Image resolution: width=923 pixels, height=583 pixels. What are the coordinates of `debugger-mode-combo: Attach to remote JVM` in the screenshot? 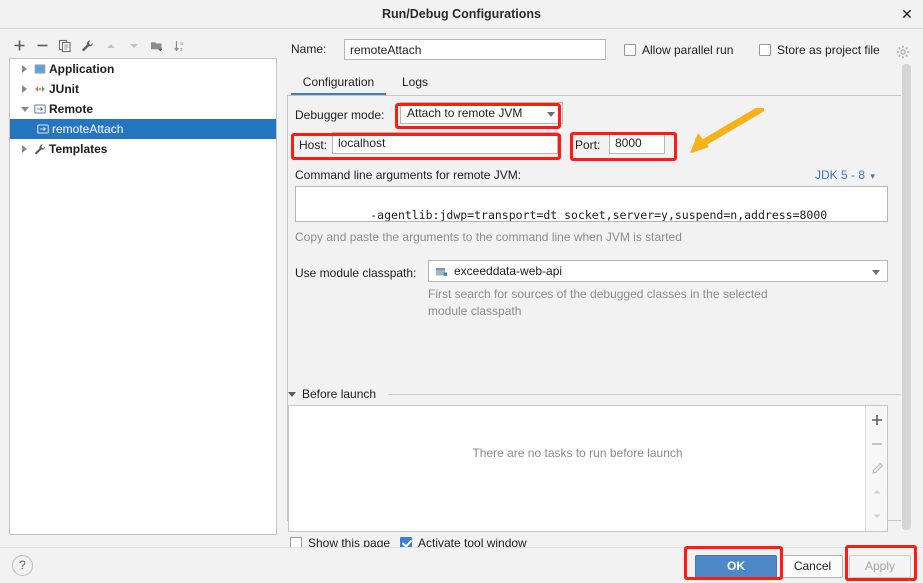 It's located at (481, 113).